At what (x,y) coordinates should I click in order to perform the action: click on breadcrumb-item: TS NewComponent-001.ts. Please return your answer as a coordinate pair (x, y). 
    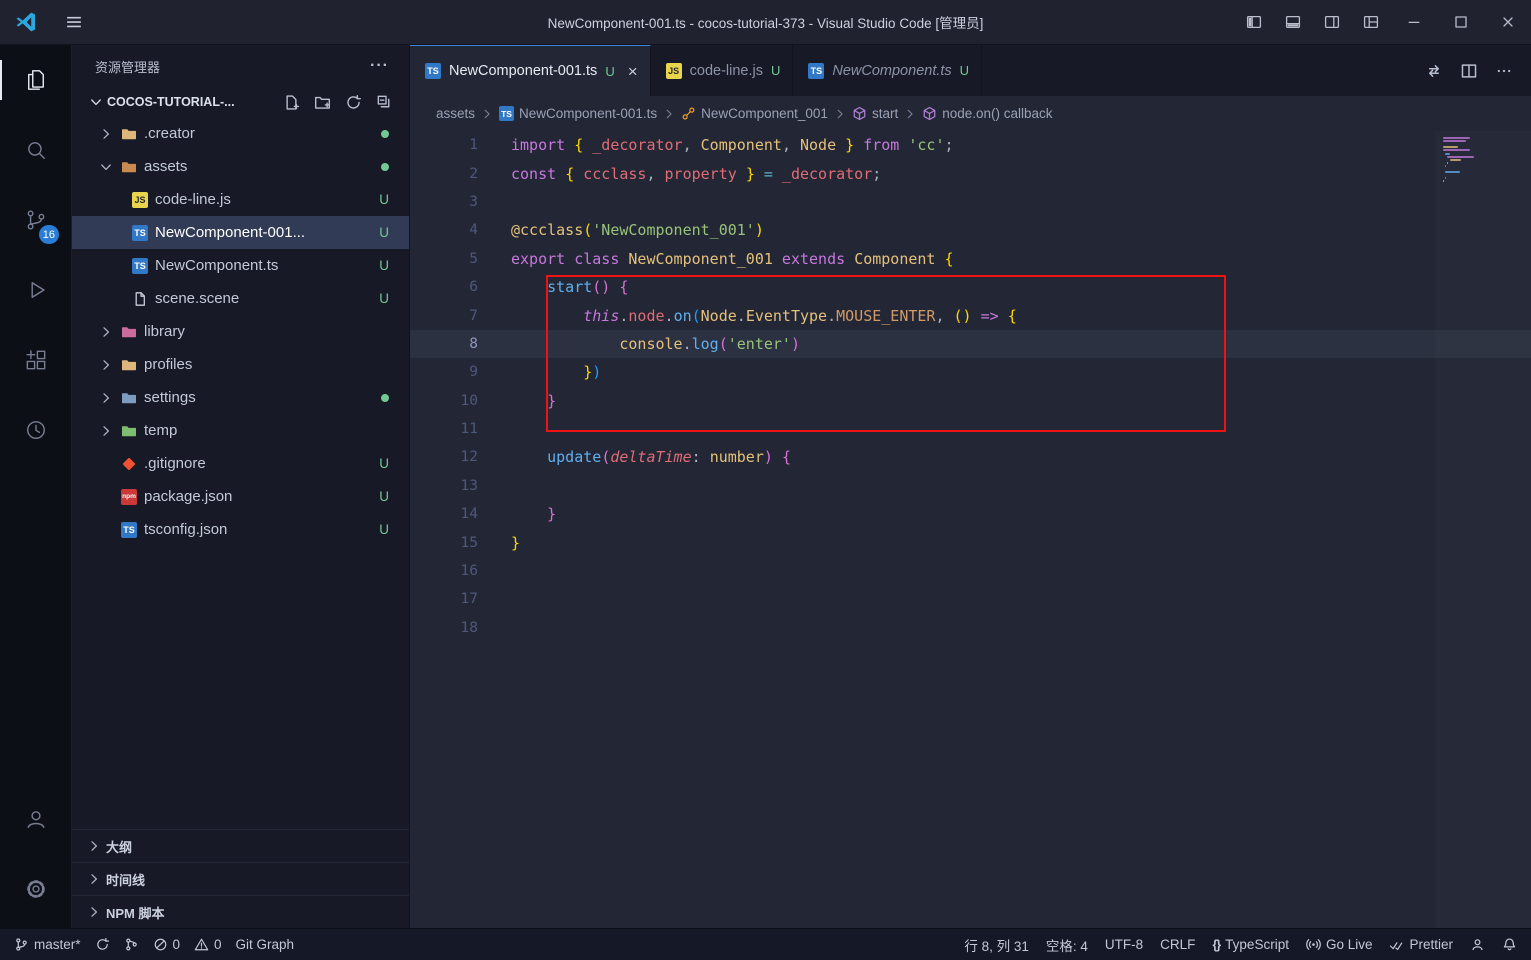
    Looking at the image, I should click on (578, 113).